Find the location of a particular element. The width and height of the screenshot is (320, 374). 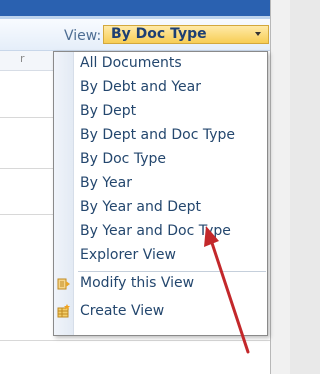

menu-item-by-dept-and-doc-type: By Dept and Doc Type is located at coordinates (160, 137).